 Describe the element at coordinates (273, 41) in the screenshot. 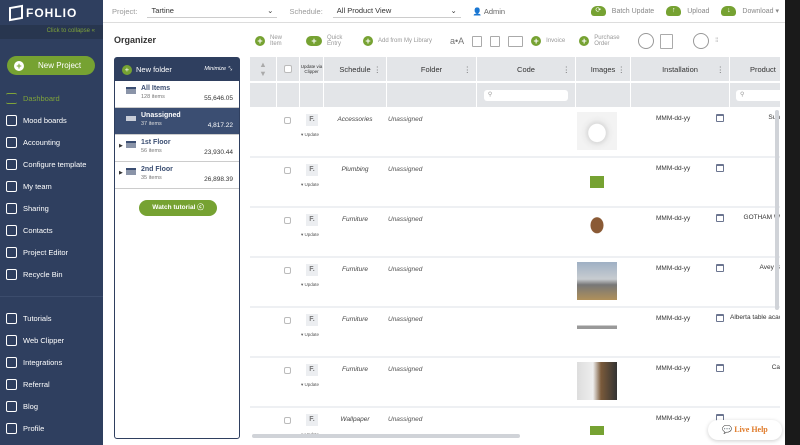

I see `new-item-button: + New Item` at that location.